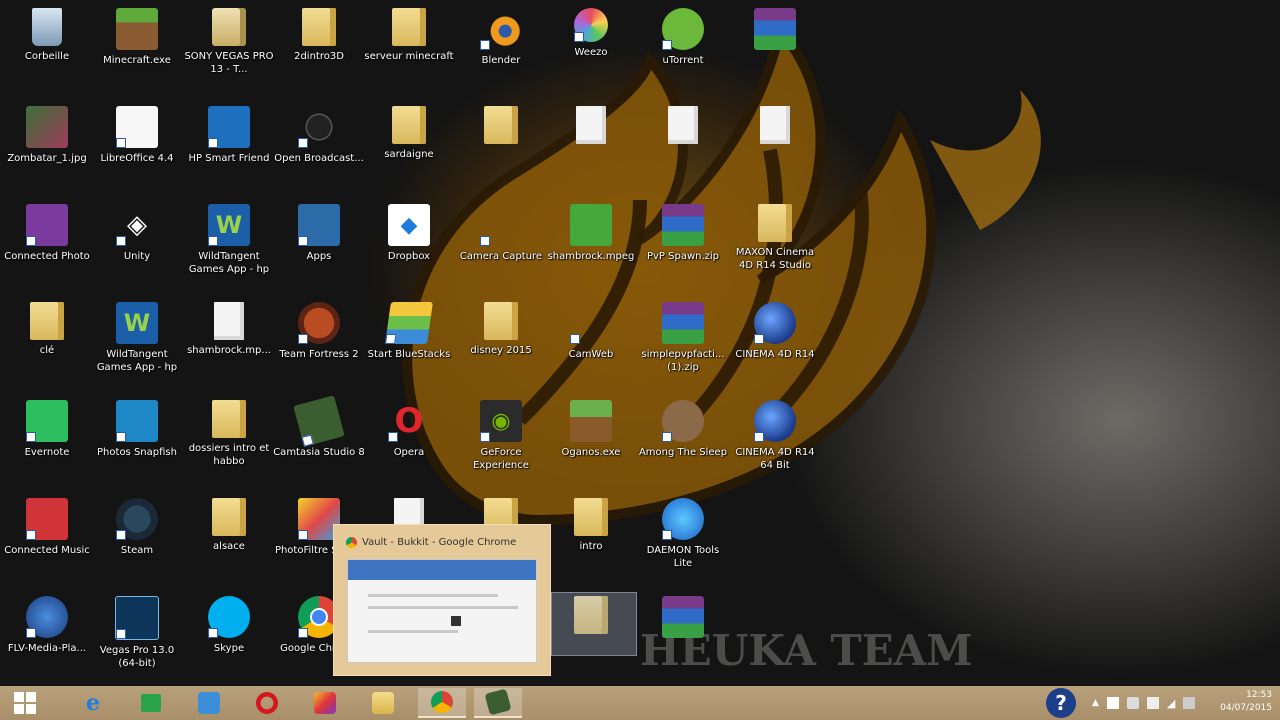 The width and height of the screenshot is (1280, 720). Describe the element at coordinates (456, 621) in the screenshot. I see `thumbnail-image` at that location.